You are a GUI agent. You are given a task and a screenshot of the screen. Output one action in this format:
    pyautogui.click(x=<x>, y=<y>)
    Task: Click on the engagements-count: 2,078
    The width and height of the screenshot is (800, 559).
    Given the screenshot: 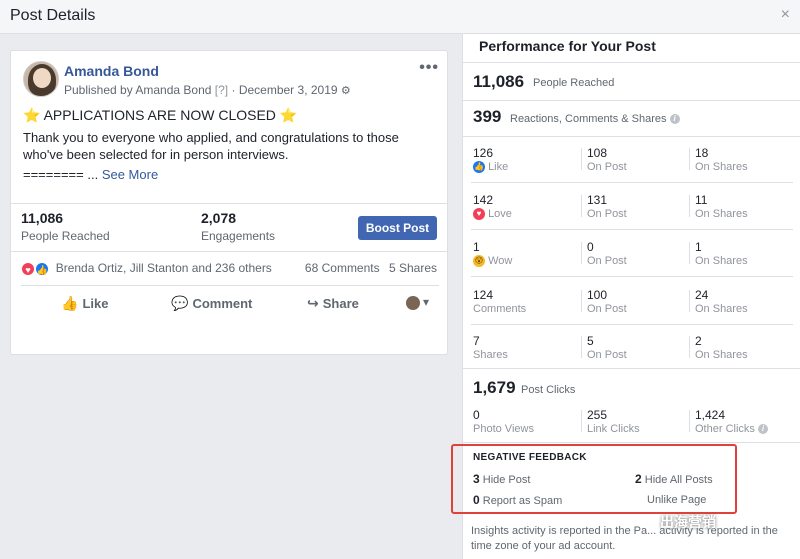 What is the action you would take?
    pyautogui.click(x=219, y=218)
    